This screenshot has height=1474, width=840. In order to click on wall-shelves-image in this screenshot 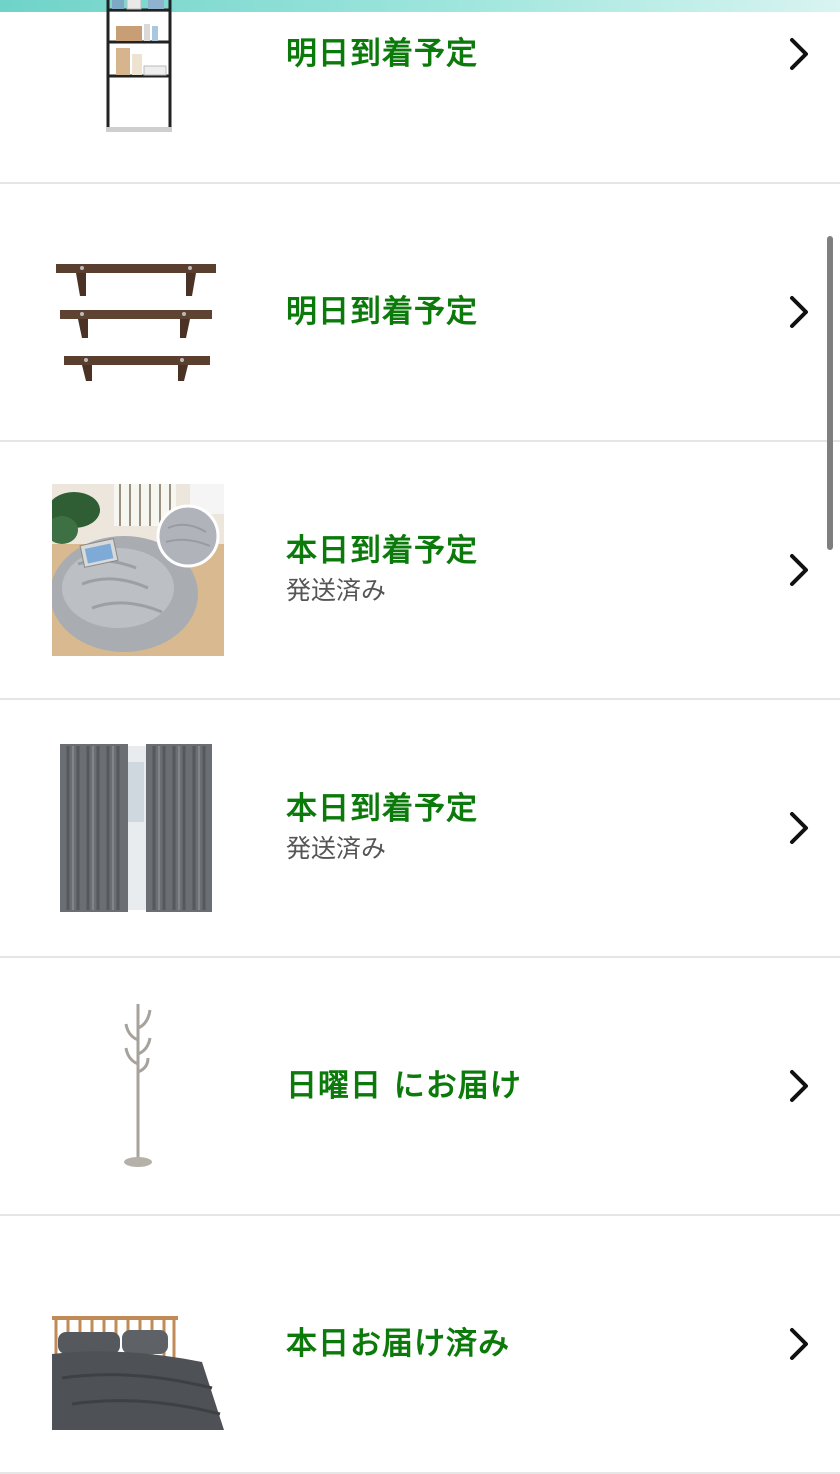, I will do `click(138, 312)`.